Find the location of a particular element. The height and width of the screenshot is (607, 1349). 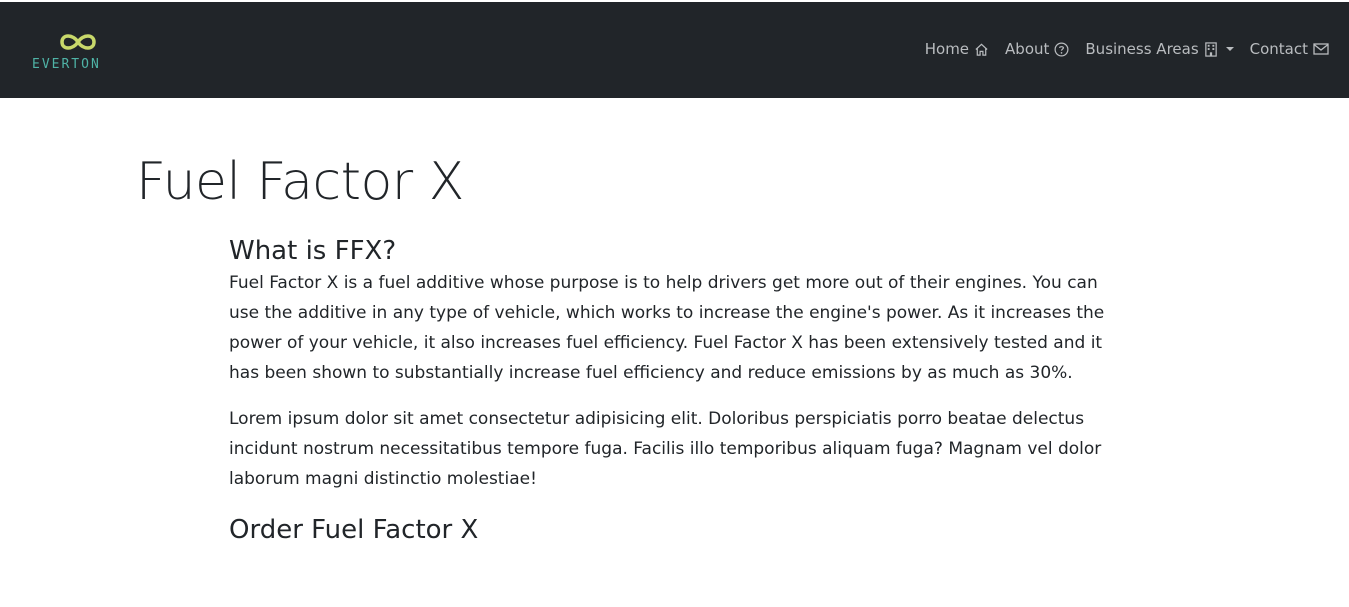

nav-link-home: Home is located at coordinates (957, 49).